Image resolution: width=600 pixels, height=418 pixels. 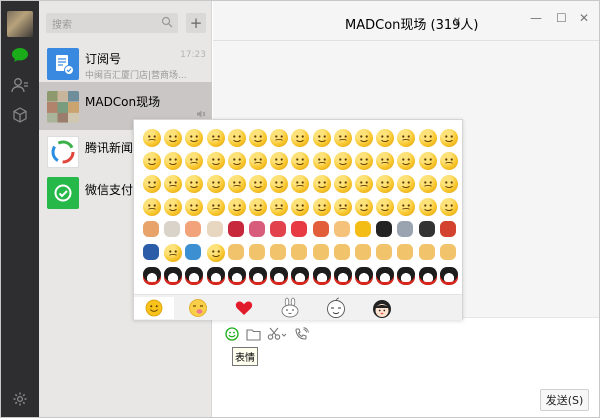 I want to click on heart-icon, so click(x=299, y=229).